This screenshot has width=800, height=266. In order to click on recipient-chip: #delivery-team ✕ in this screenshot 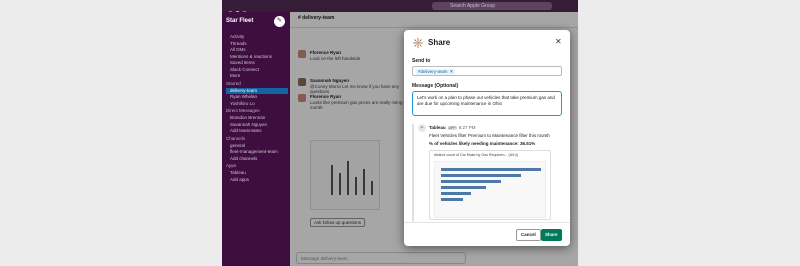, I will do `click(436, 71)`.